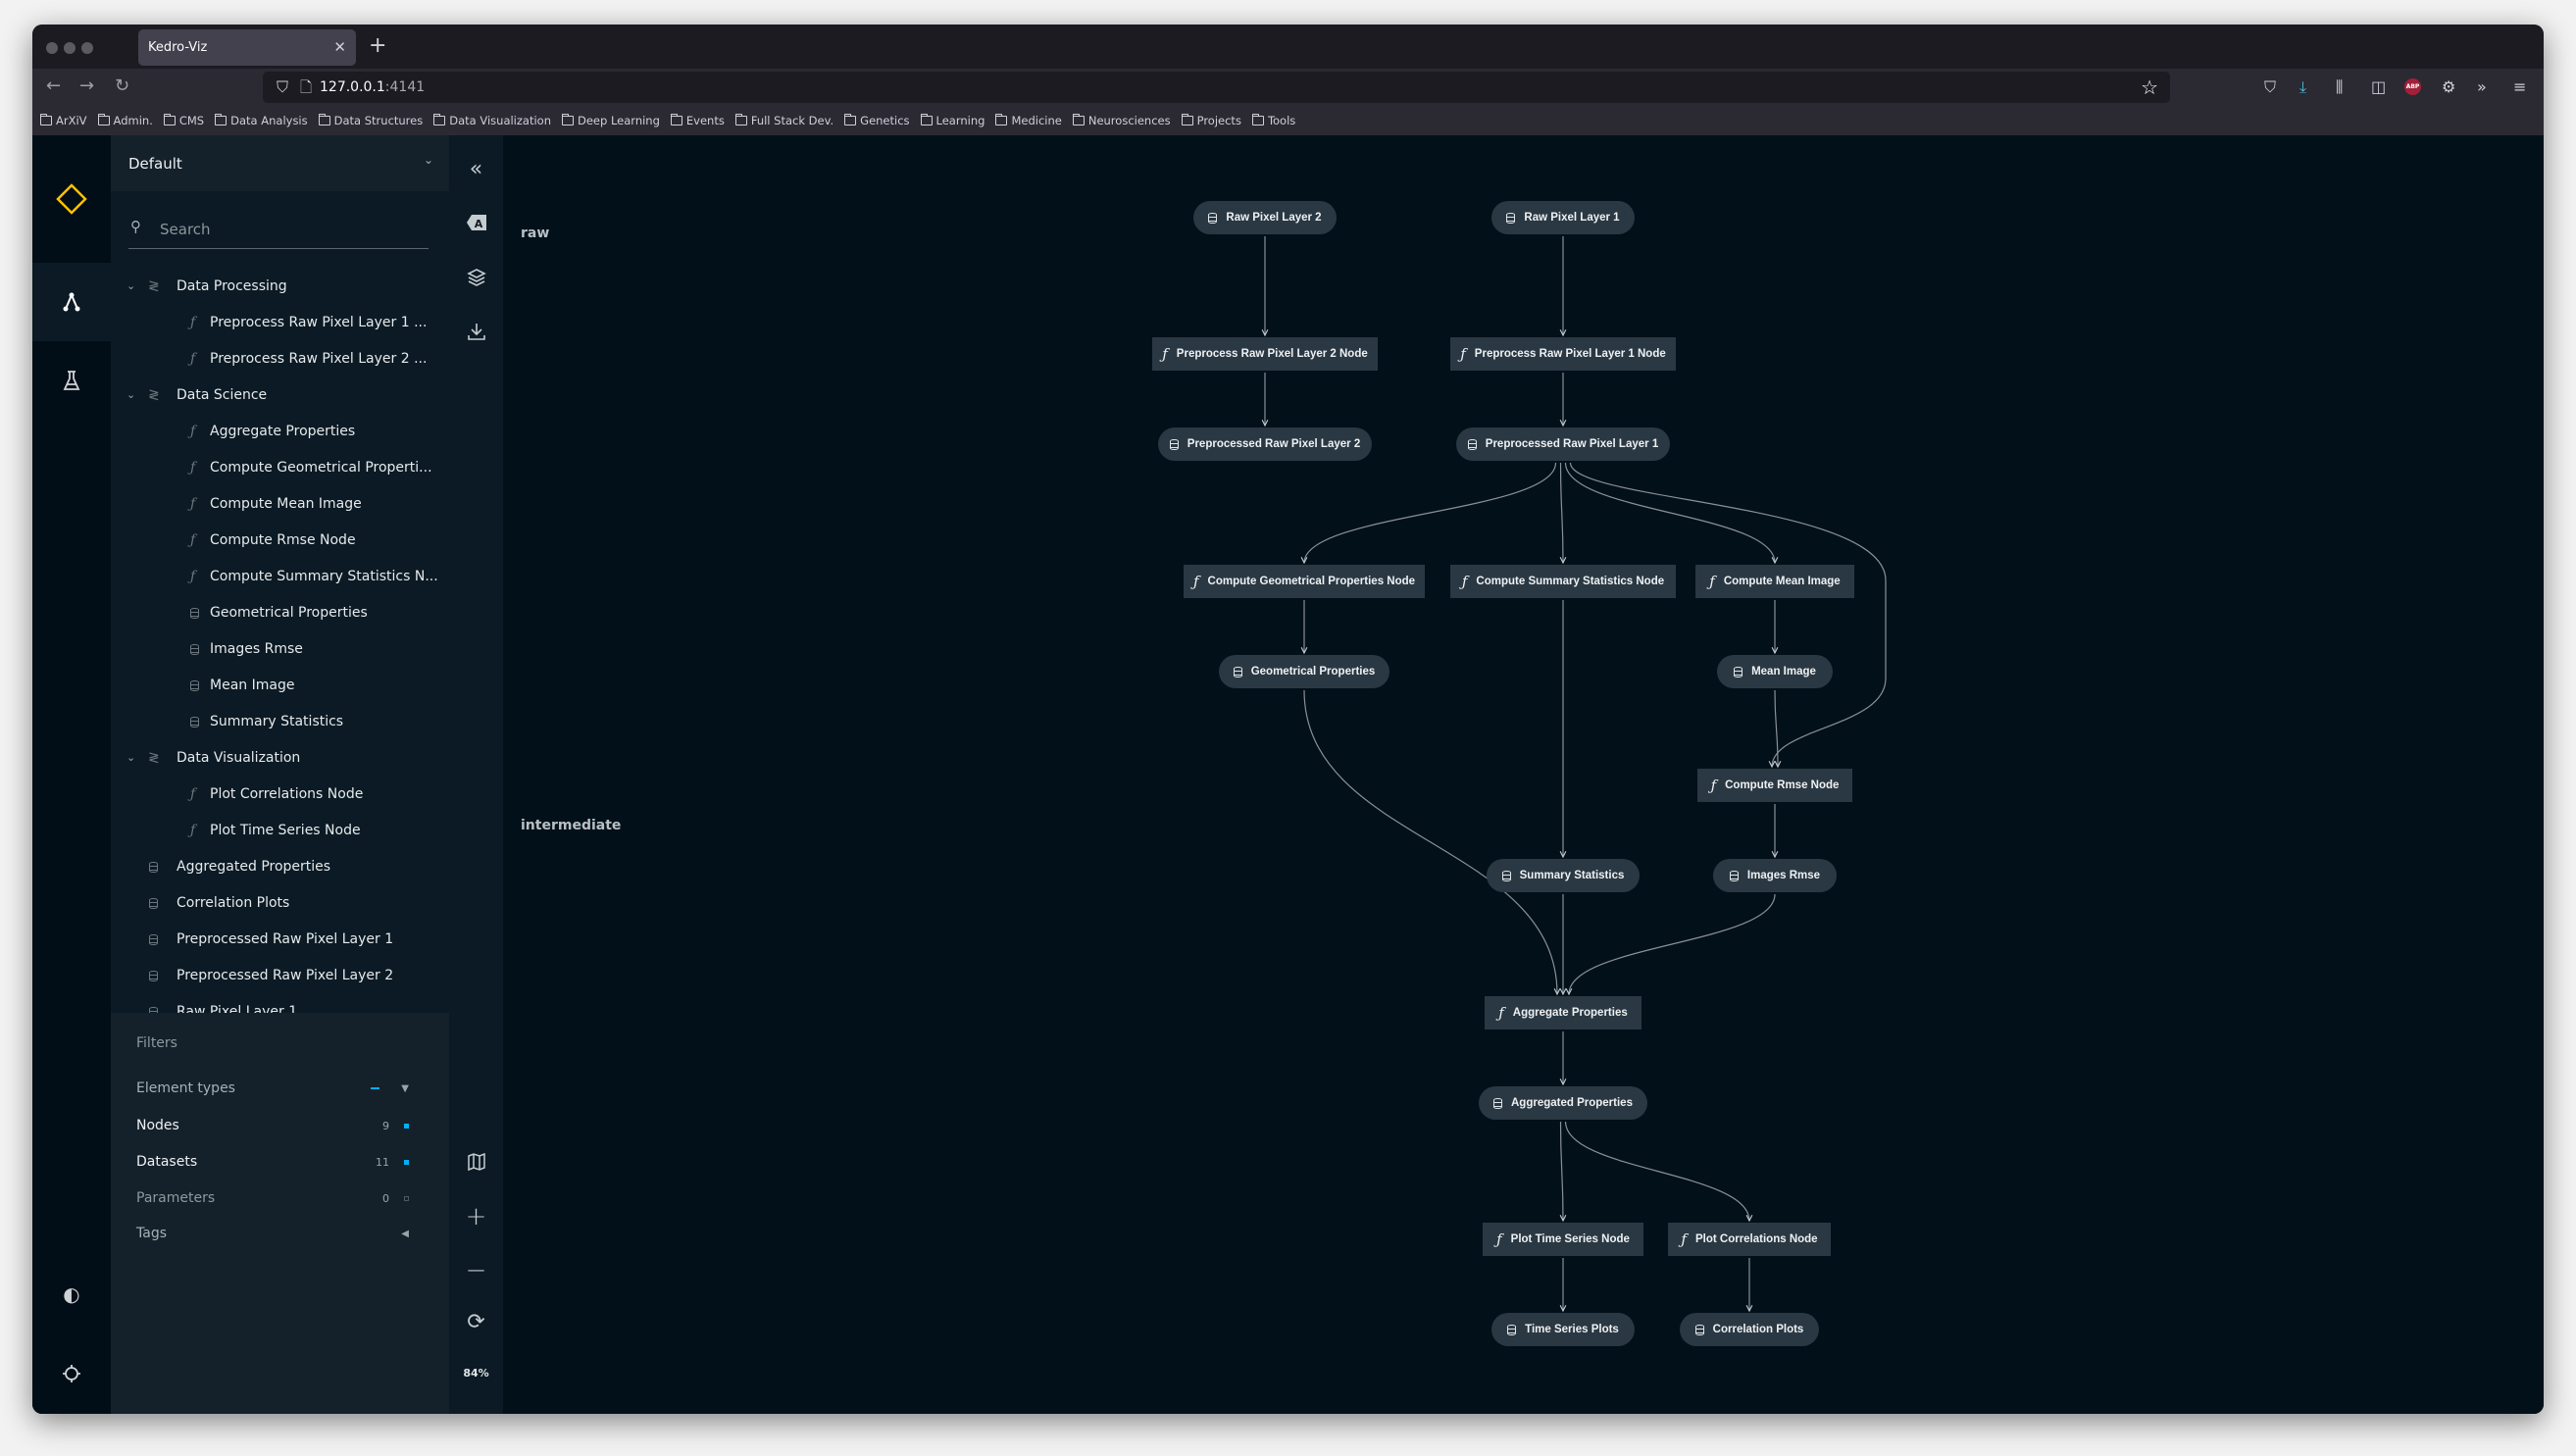  I want to click on minimap-toggle-button, so click(476, 1164).